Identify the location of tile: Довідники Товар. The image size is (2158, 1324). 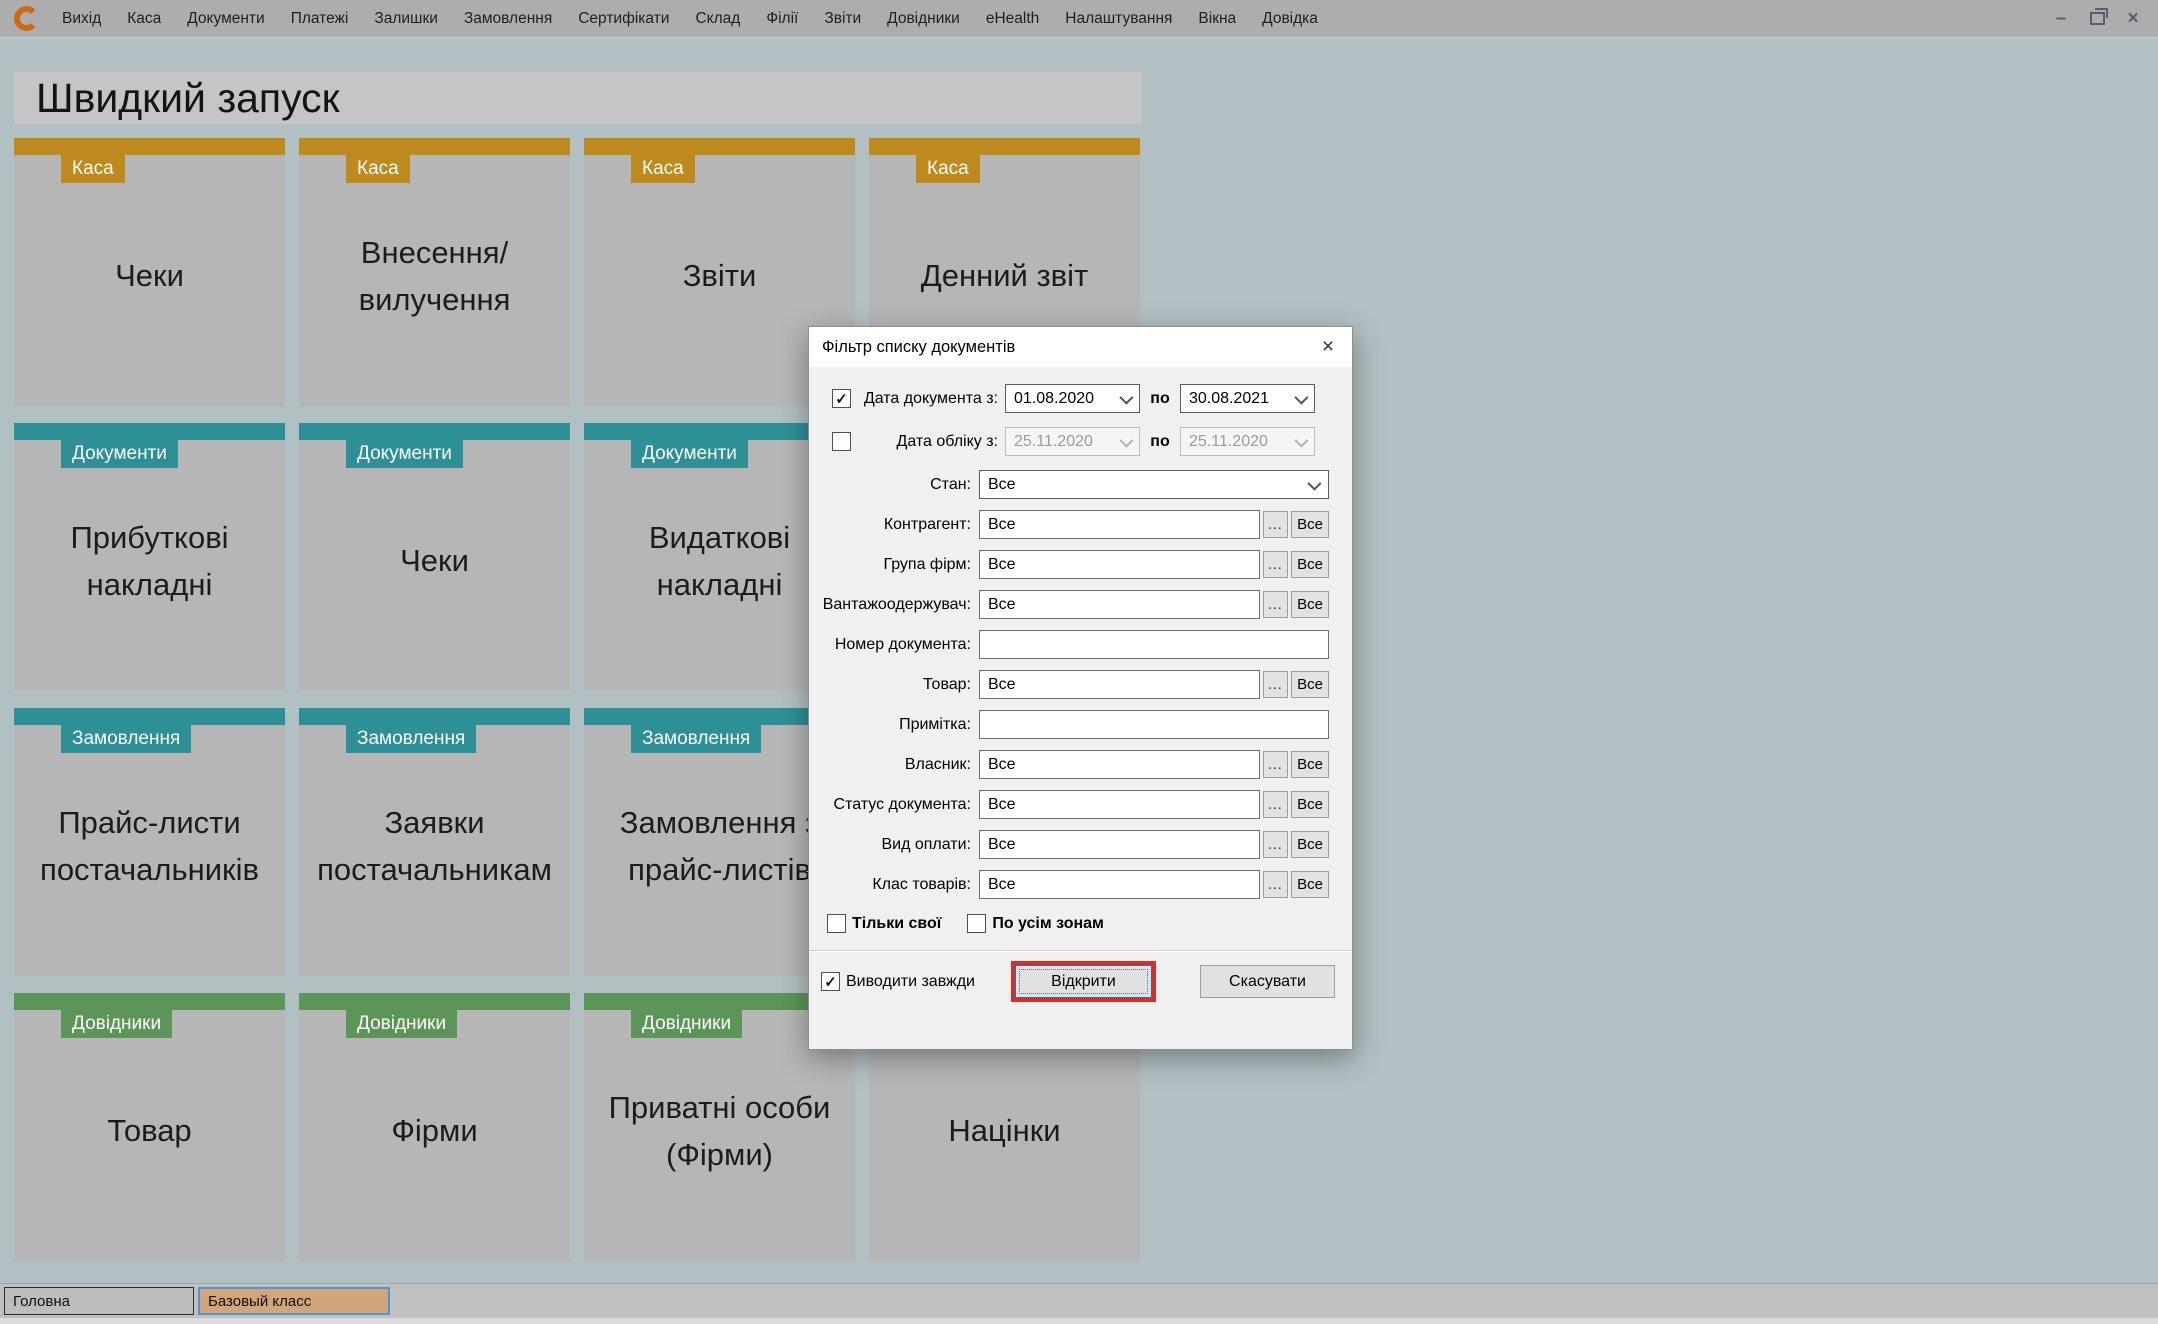
(149, 1127).